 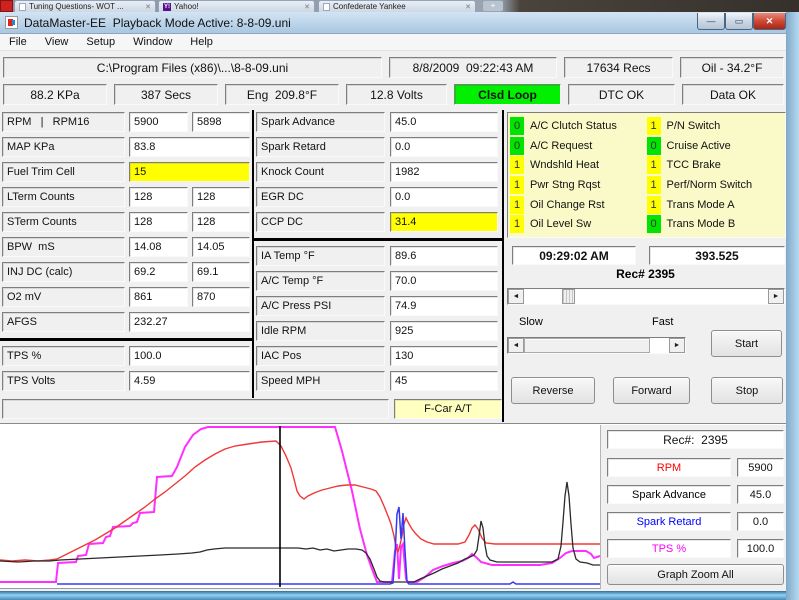 What do you see at coordinates (769, 21) in the screenshot?
I see `close-button: ✕` at bounding box center [769, 21].